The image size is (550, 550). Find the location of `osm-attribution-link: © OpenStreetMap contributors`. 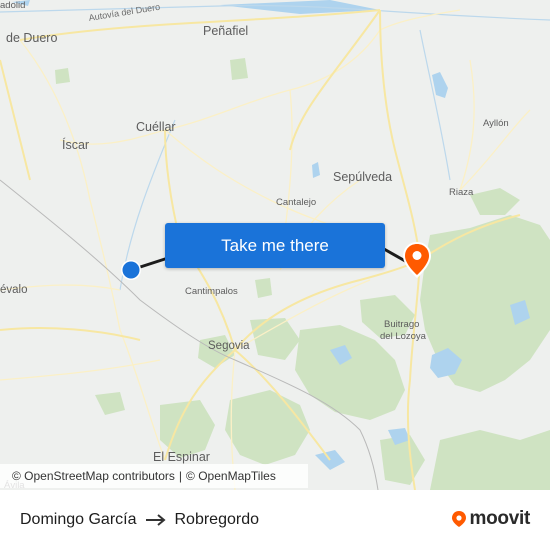

osm-attribution-link: © OpenStreetMap contributors is located at coordinates (93, 476).